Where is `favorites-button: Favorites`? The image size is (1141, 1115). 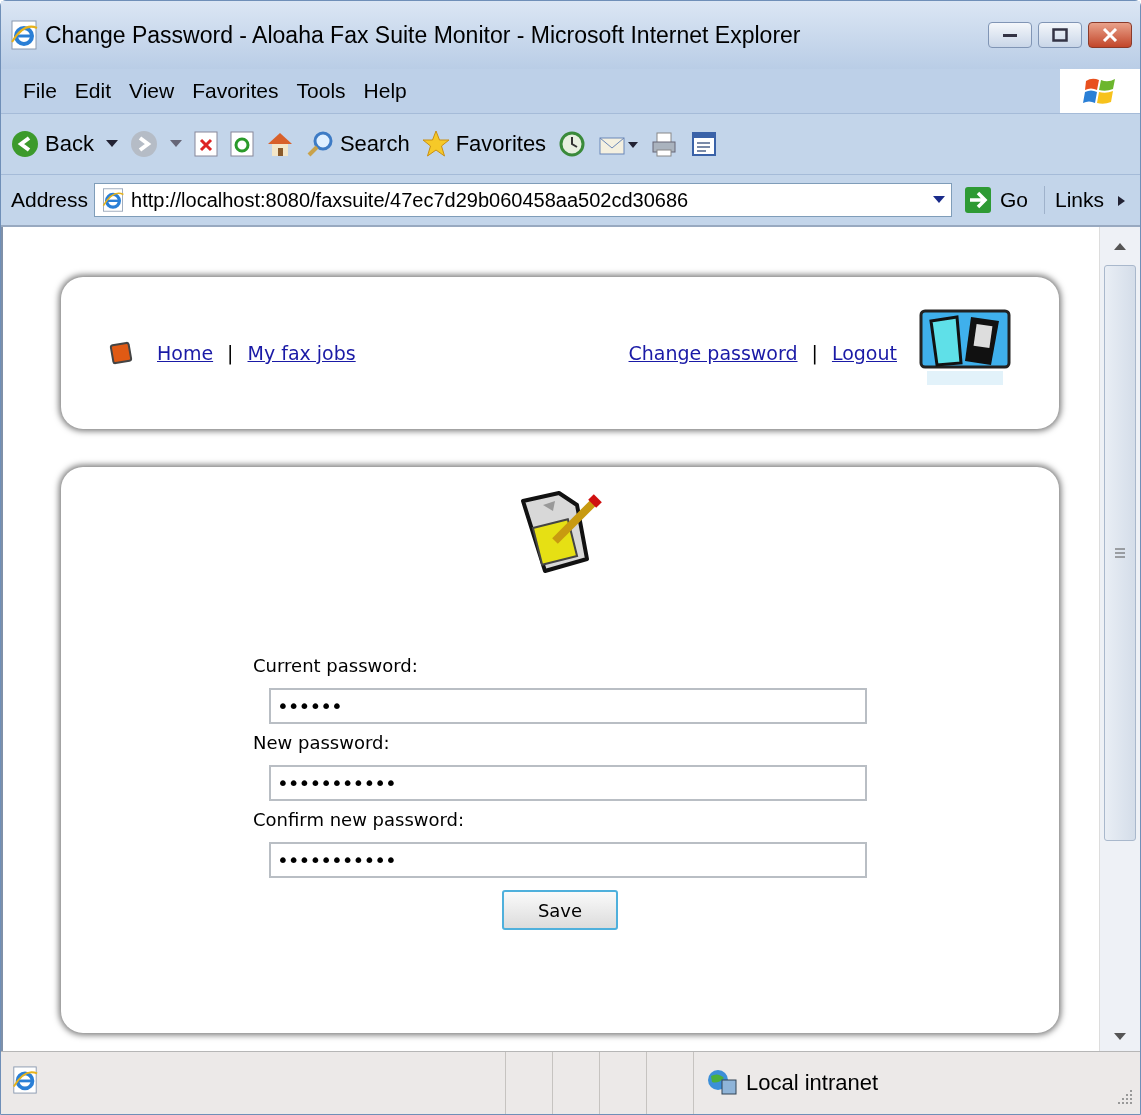 favorites-button: Favorites is located at coordinates (484, 144).